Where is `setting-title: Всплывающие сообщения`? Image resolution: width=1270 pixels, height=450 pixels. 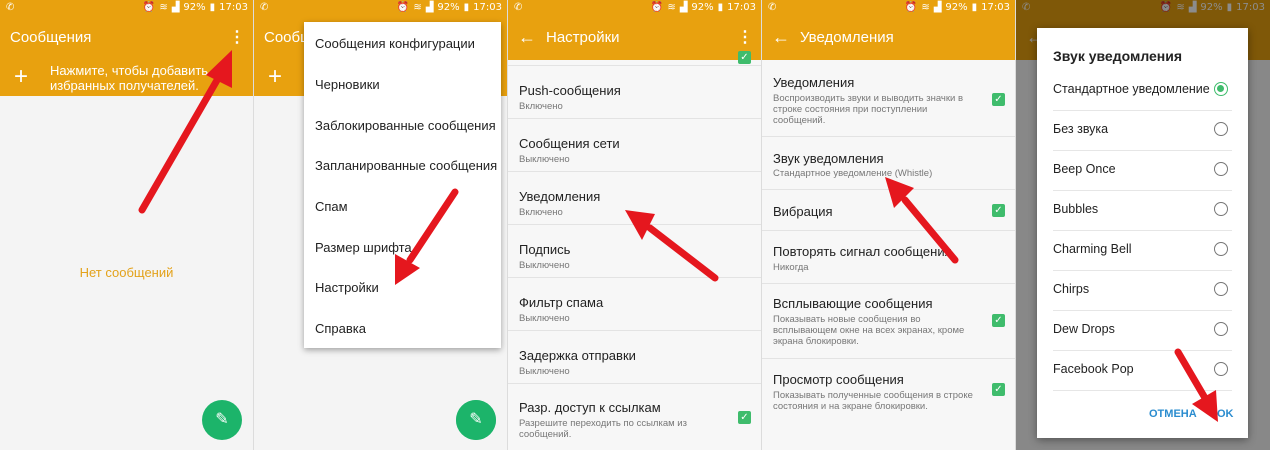
setting-title: Всплывающие сообщения is located at coordinates (853, 303).